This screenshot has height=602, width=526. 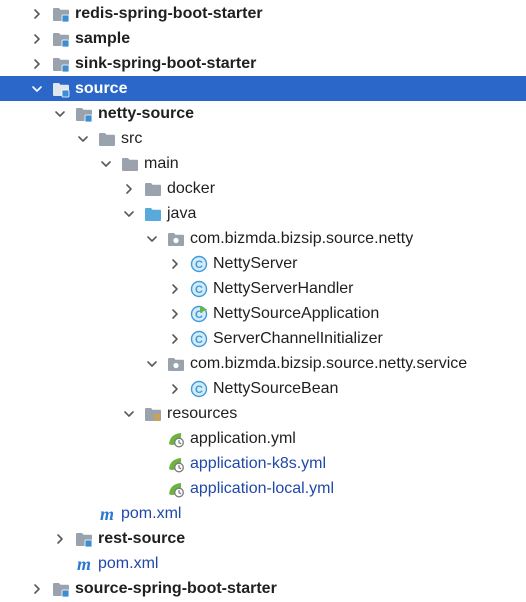 What do you see at coordinates (255, 263) in the screenshot?
I see `tree-node-label: NettyServer` at bounding box center [255, 263].